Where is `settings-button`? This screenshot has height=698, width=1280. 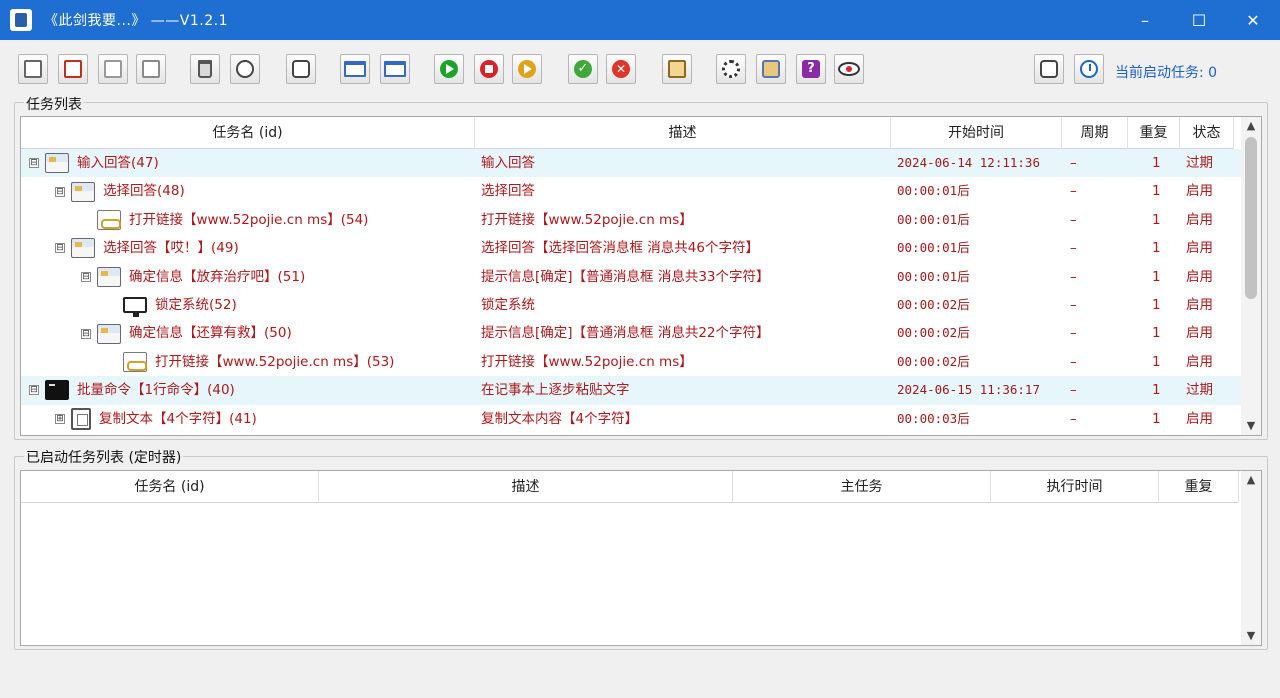 settings-button is located at coordinates (731, 69).